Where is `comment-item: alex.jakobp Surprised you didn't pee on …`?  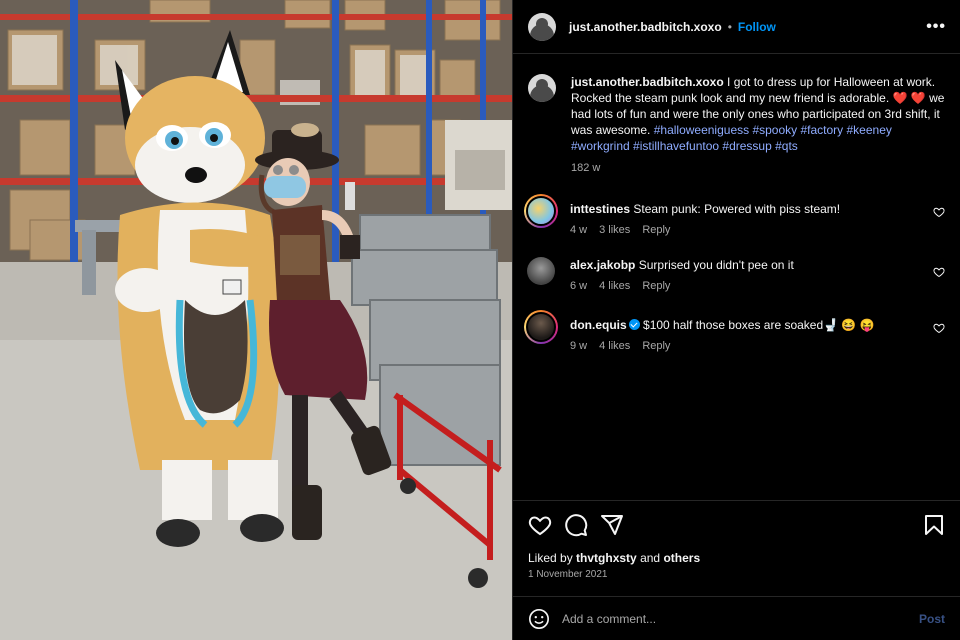
comment-item: alex.jakobp Surprised you didn't pee on … is located at coordinates (736, 274).